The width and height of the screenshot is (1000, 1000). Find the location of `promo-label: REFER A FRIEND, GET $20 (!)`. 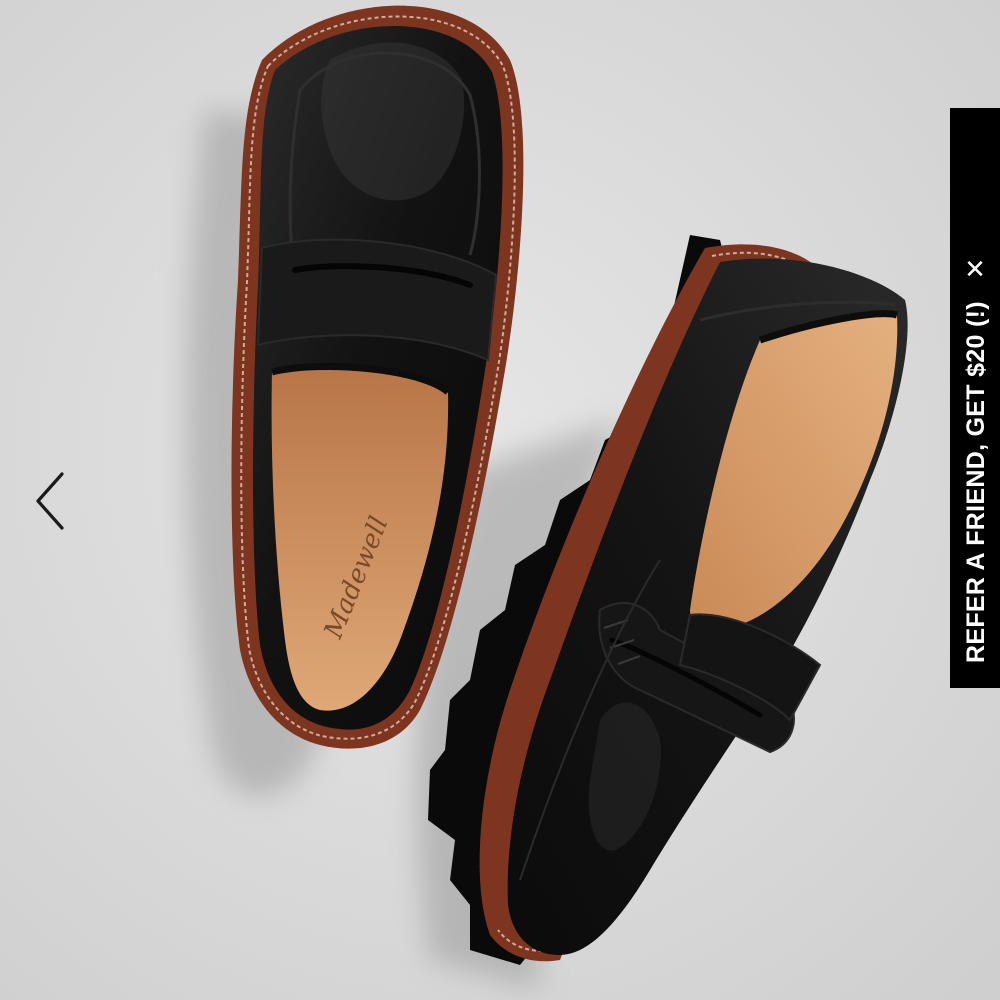

promo-label: REFER A FRIEND, GET $20 (!) is located at coordinates (976, 482).